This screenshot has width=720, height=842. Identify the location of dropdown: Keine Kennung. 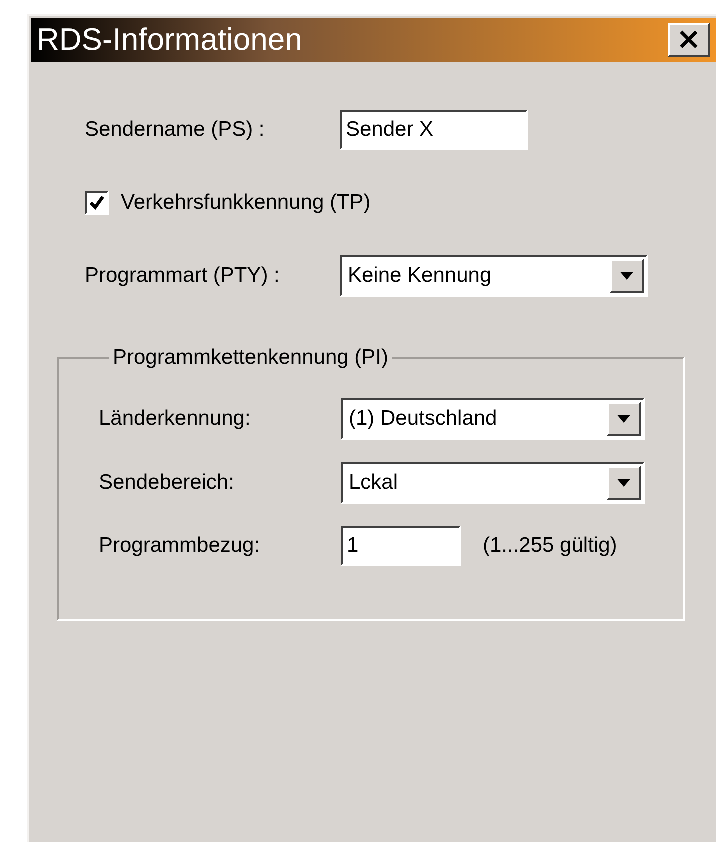
(494, 276).